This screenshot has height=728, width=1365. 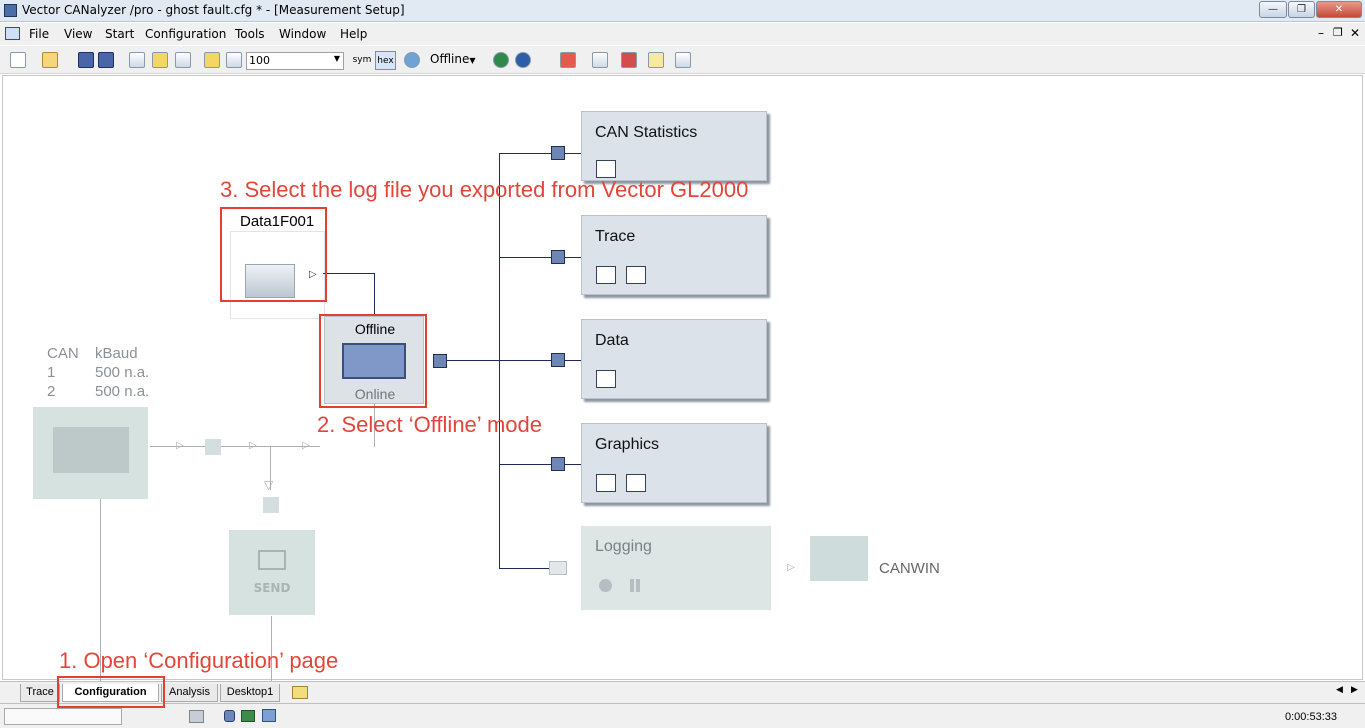 I want to click on mdi-restore-icon: ❐, so click(x=1338, y=32).